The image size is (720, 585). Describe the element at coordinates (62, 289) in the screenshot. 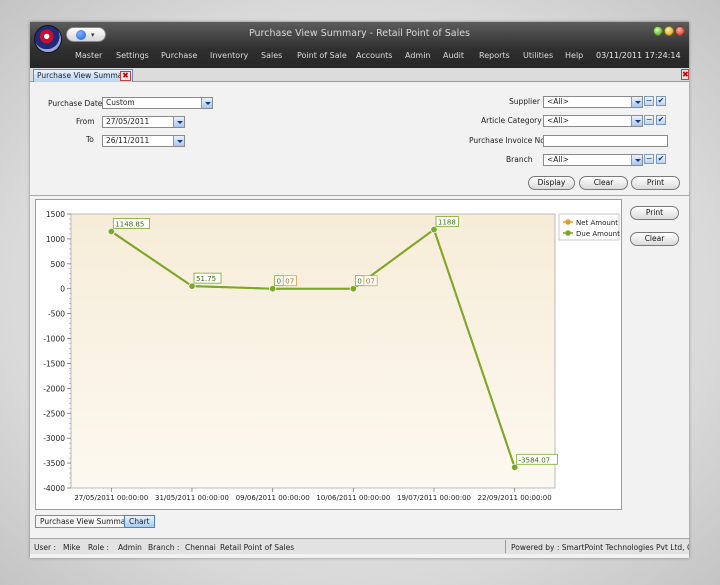

I see `y-tick-label: 0` at that location.